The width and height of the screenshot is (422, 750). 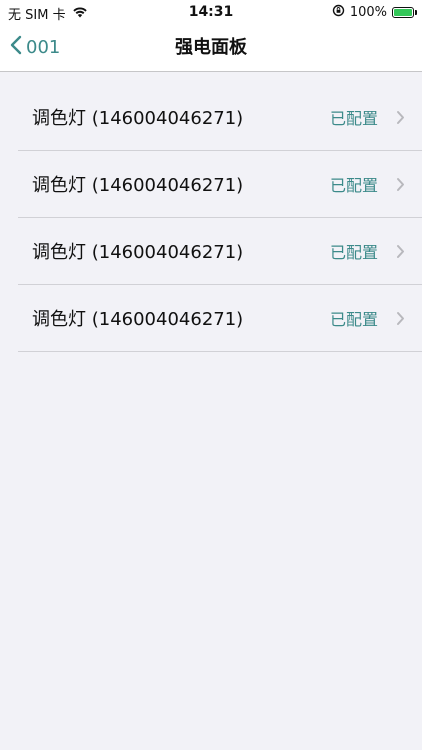 I want to click on orientation-lock-icon, so click(x=338, y=12).